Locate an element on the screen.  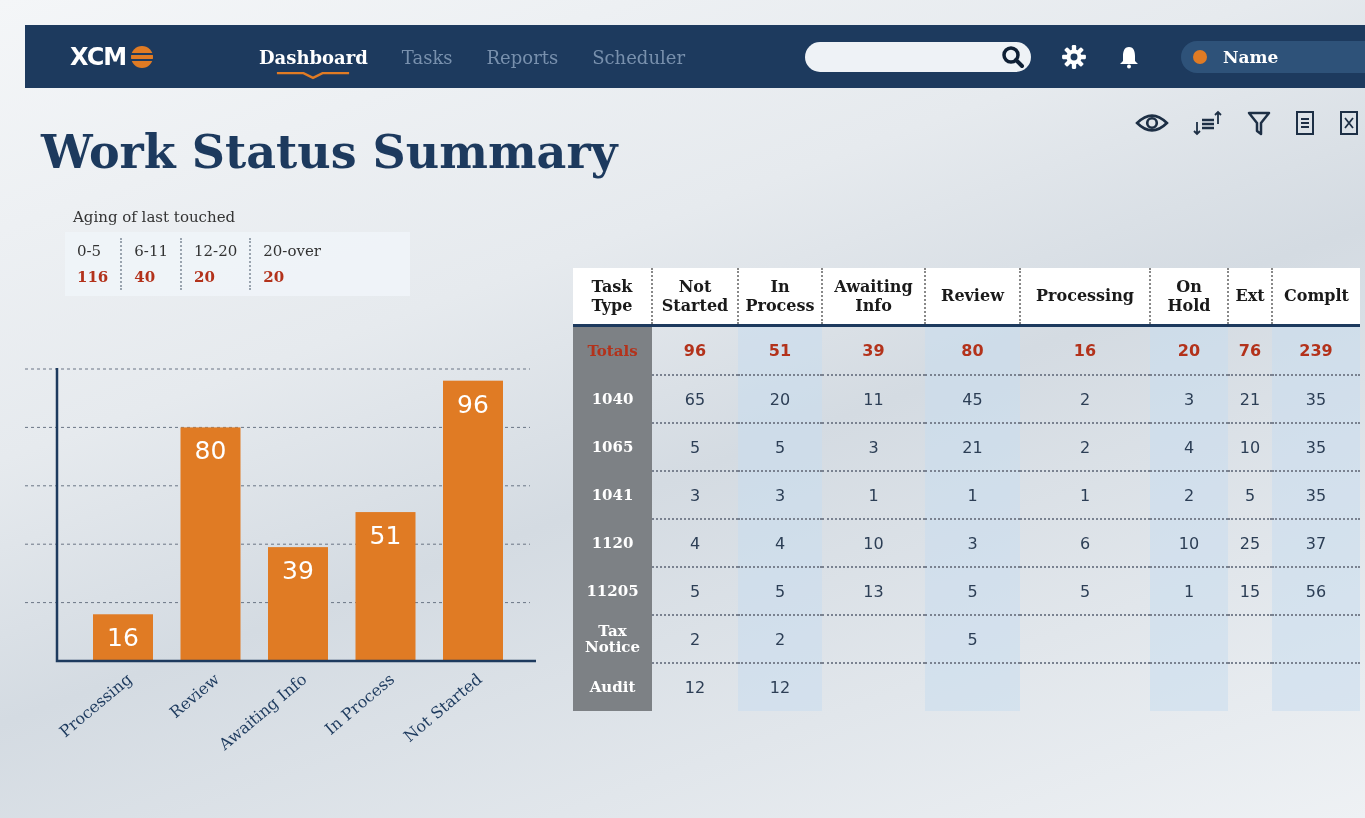
table-cell: 16 is located at coordinates (1085, 350).